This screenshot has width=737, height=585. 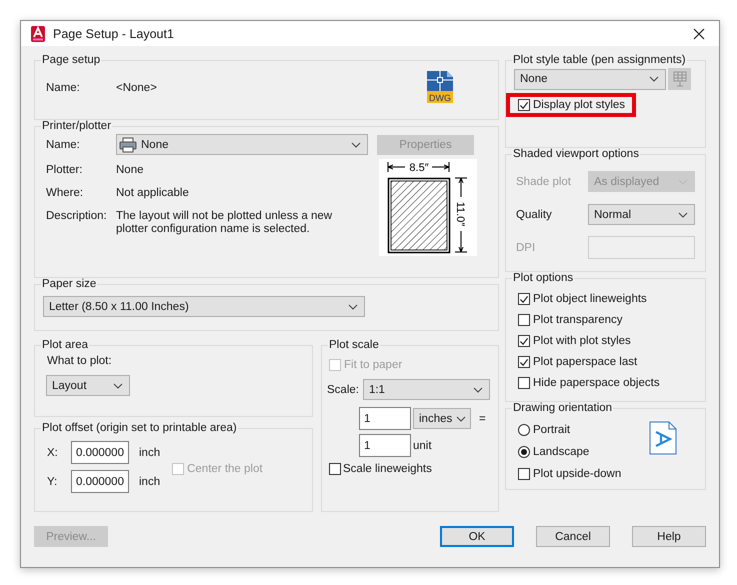 I want to click on field-label: Where:, so click(x=64, y=193).